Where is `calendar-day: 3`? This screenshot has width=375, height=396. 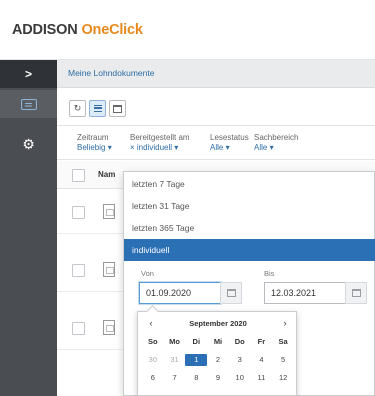 calendar-day: 3 is located at coordinates (240, 360).